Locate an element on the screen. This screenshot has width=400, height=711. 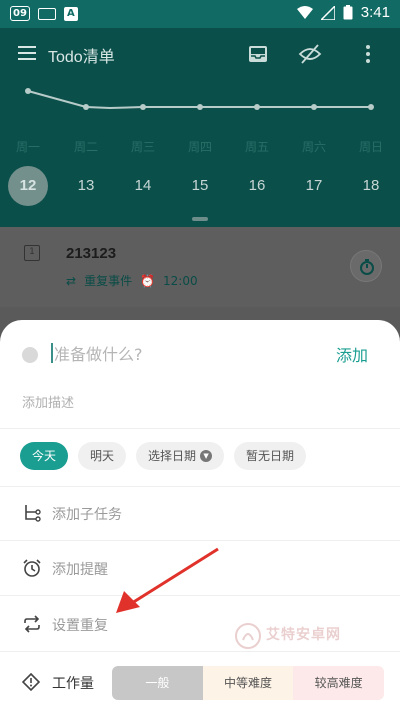
watermark-logo-icon is located at coordinates (248, 636).